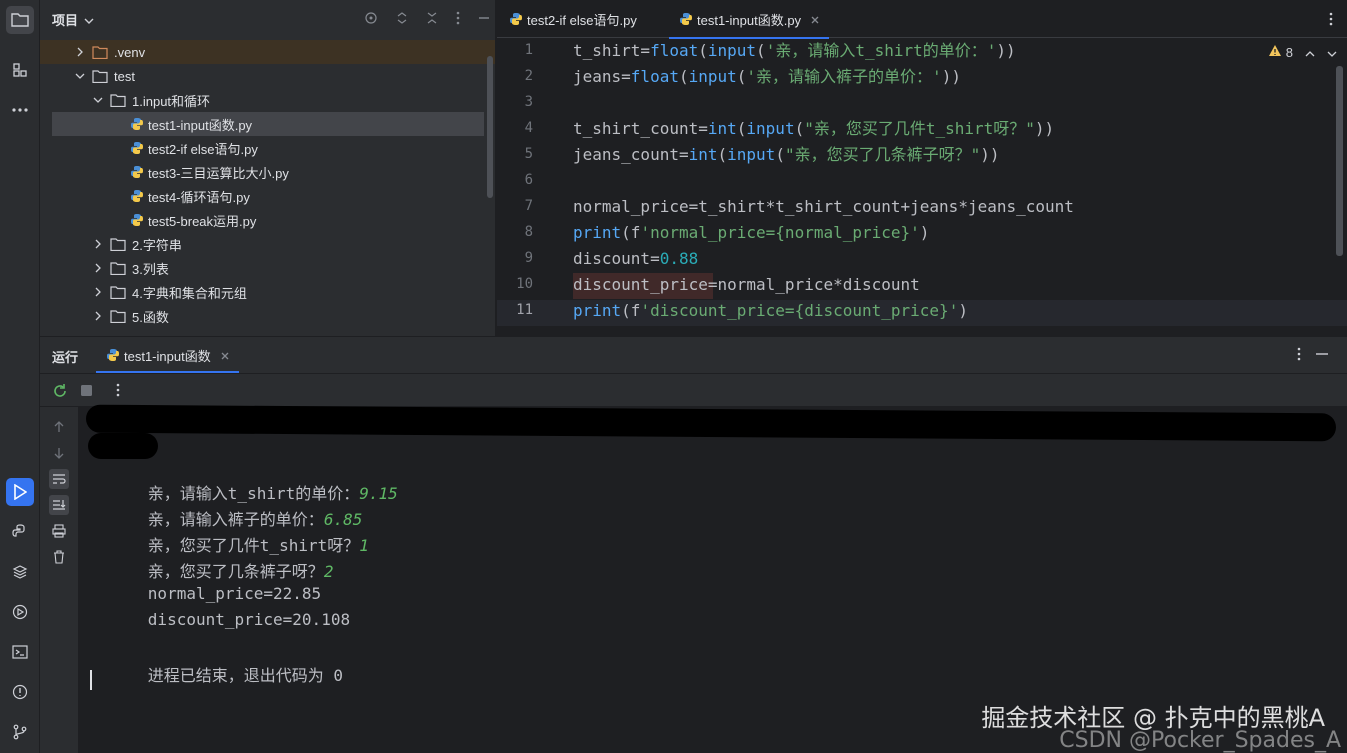 The height and width of the screenshot is (753, 1347). I want to click on line-number: 5, so click(528, 154).